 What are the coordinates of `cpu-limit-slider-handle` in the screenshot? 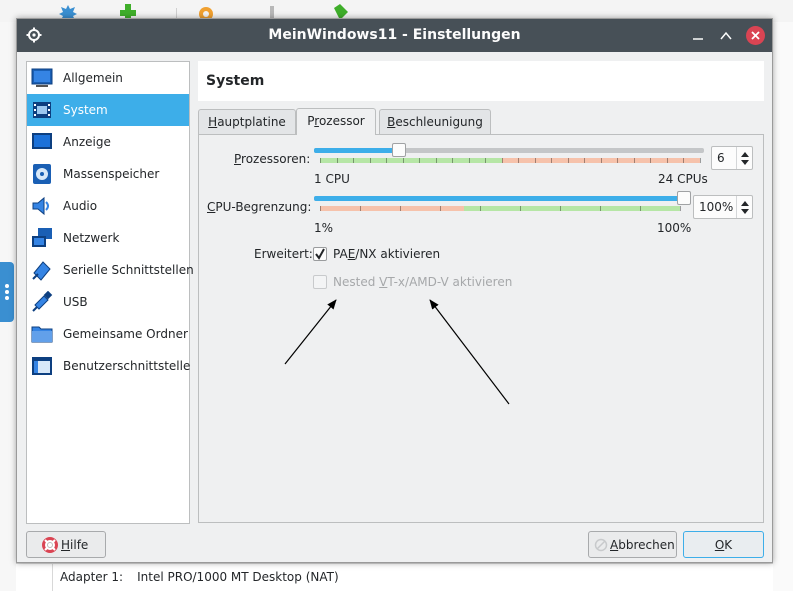 It's located at (684, 198).